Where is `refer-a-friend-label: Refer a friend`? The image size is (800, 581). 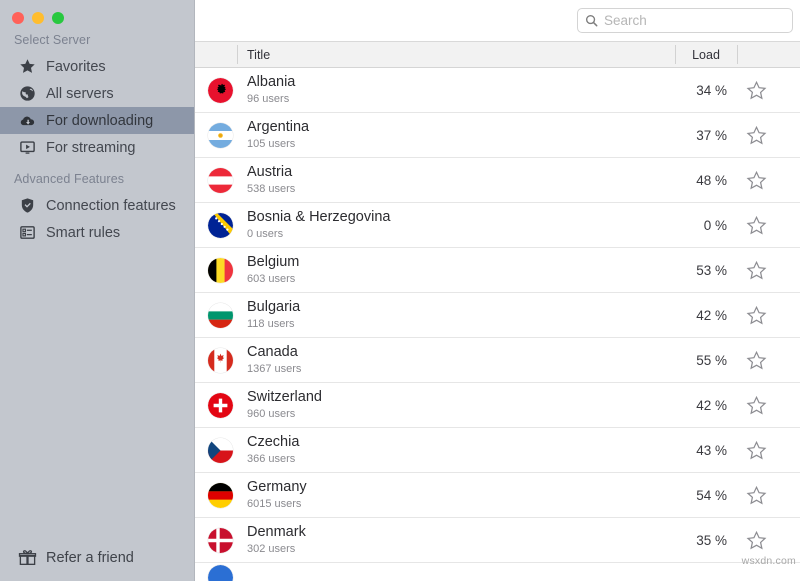 refer-a-friend-label: Refer a friend is located at coordinates (90, 557).